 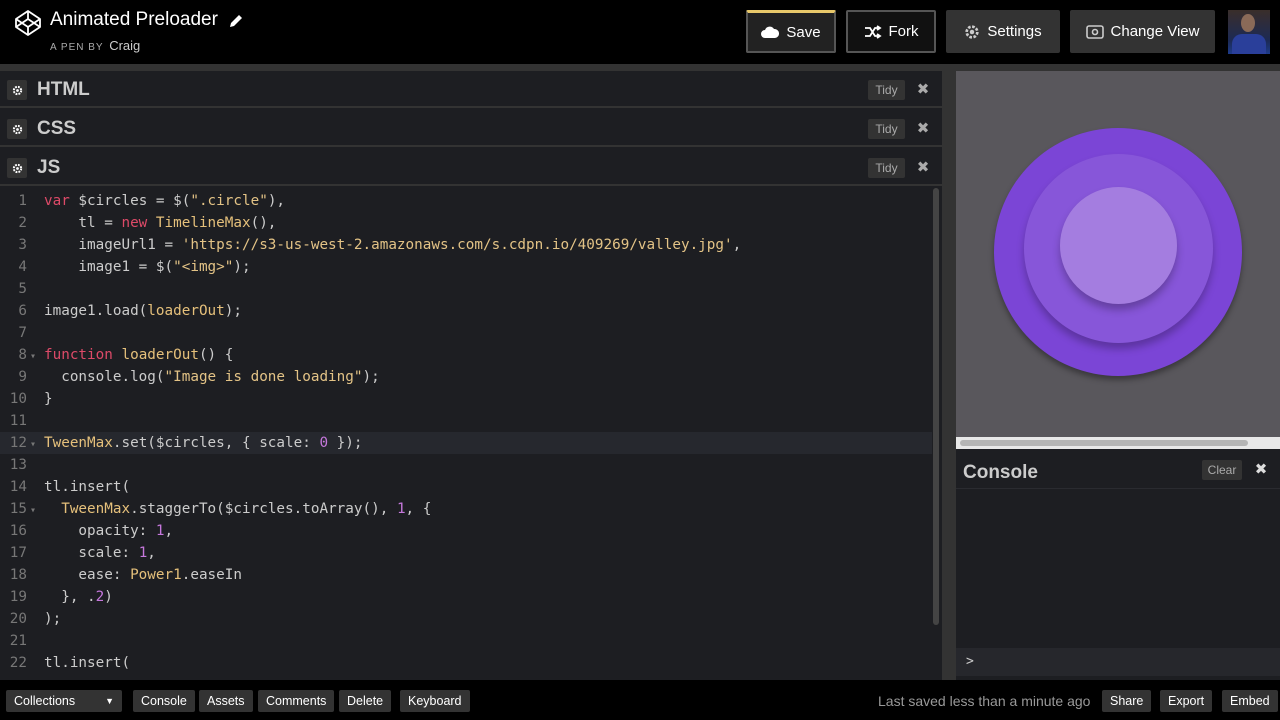 I want to click on export-button: Export, so click(x=1186, y=701).